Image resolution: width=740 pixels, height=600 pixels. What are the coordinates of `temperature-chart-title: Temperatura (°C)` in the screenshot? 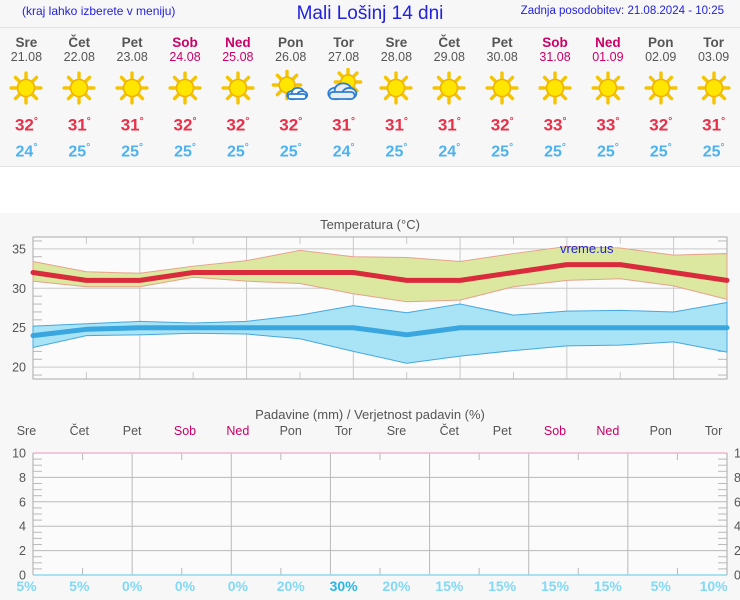 It's located at (370, 224).